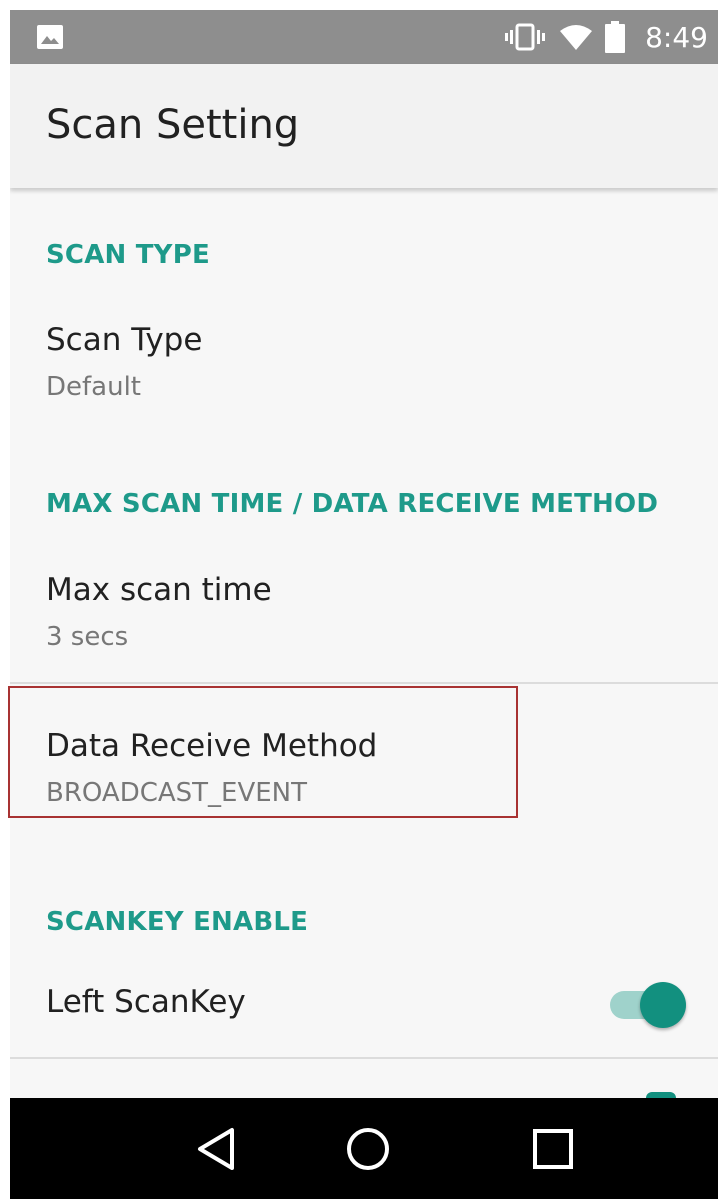 Image resolution: width=718 pixels, height=1199 pixels. I want to click on pref-title: Max scan time, so click(159, 590).